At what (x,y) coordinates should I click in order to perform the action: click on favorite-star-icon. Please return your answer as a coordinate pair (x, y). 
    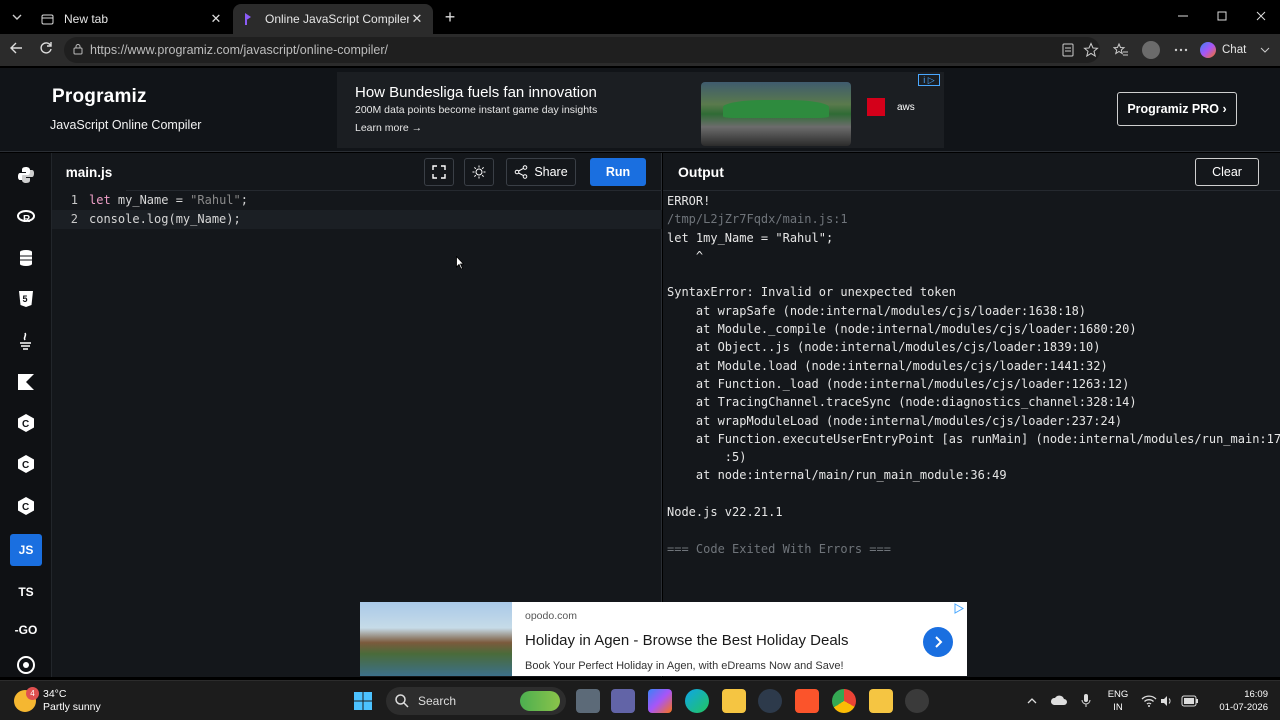
    Looking at the image, I should click on (1091, 50).